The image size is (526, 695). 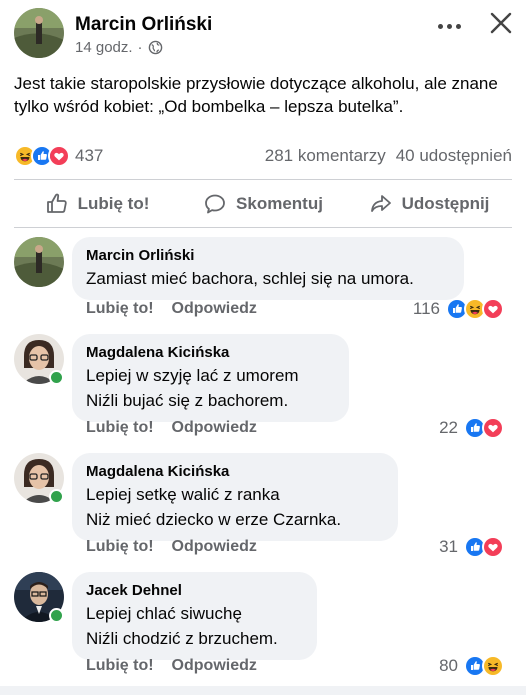 I want to click on share-button: Udostępnij, so click(x=429, y=204).